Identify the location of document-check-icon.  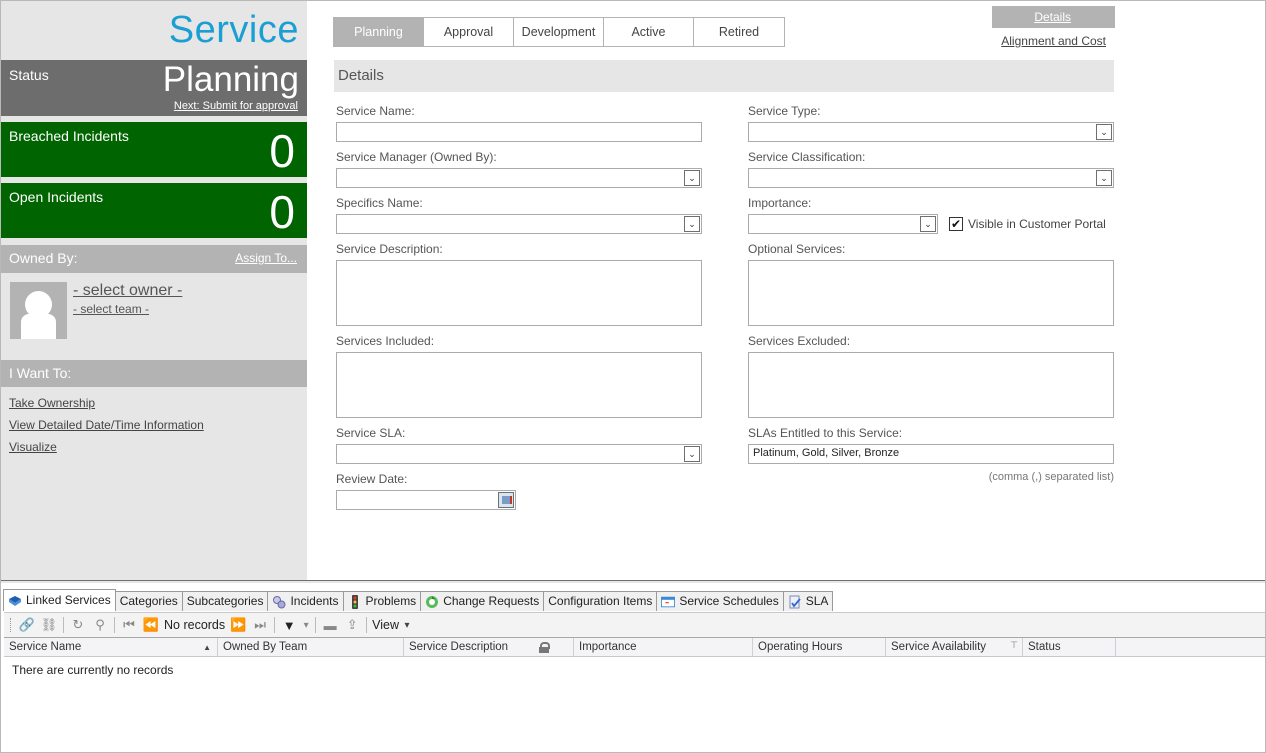
(795, 601).